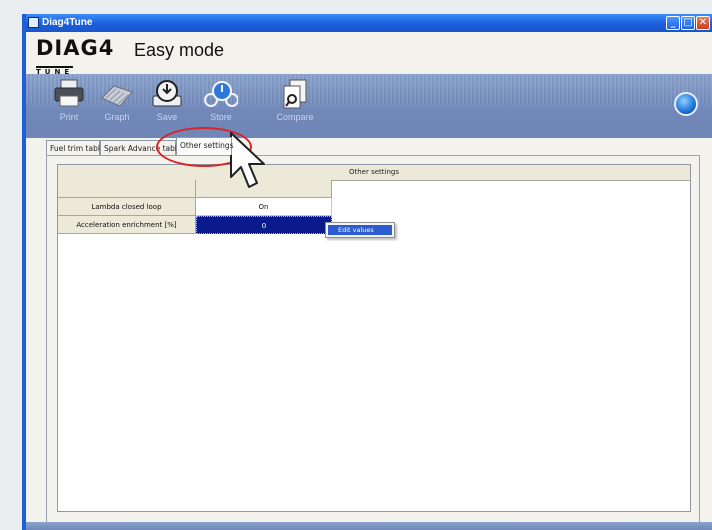 The image size is (712, 530). Describe the element at coordinates (127, 189) in the screenshot. I see `grid-corner-header` at that location.